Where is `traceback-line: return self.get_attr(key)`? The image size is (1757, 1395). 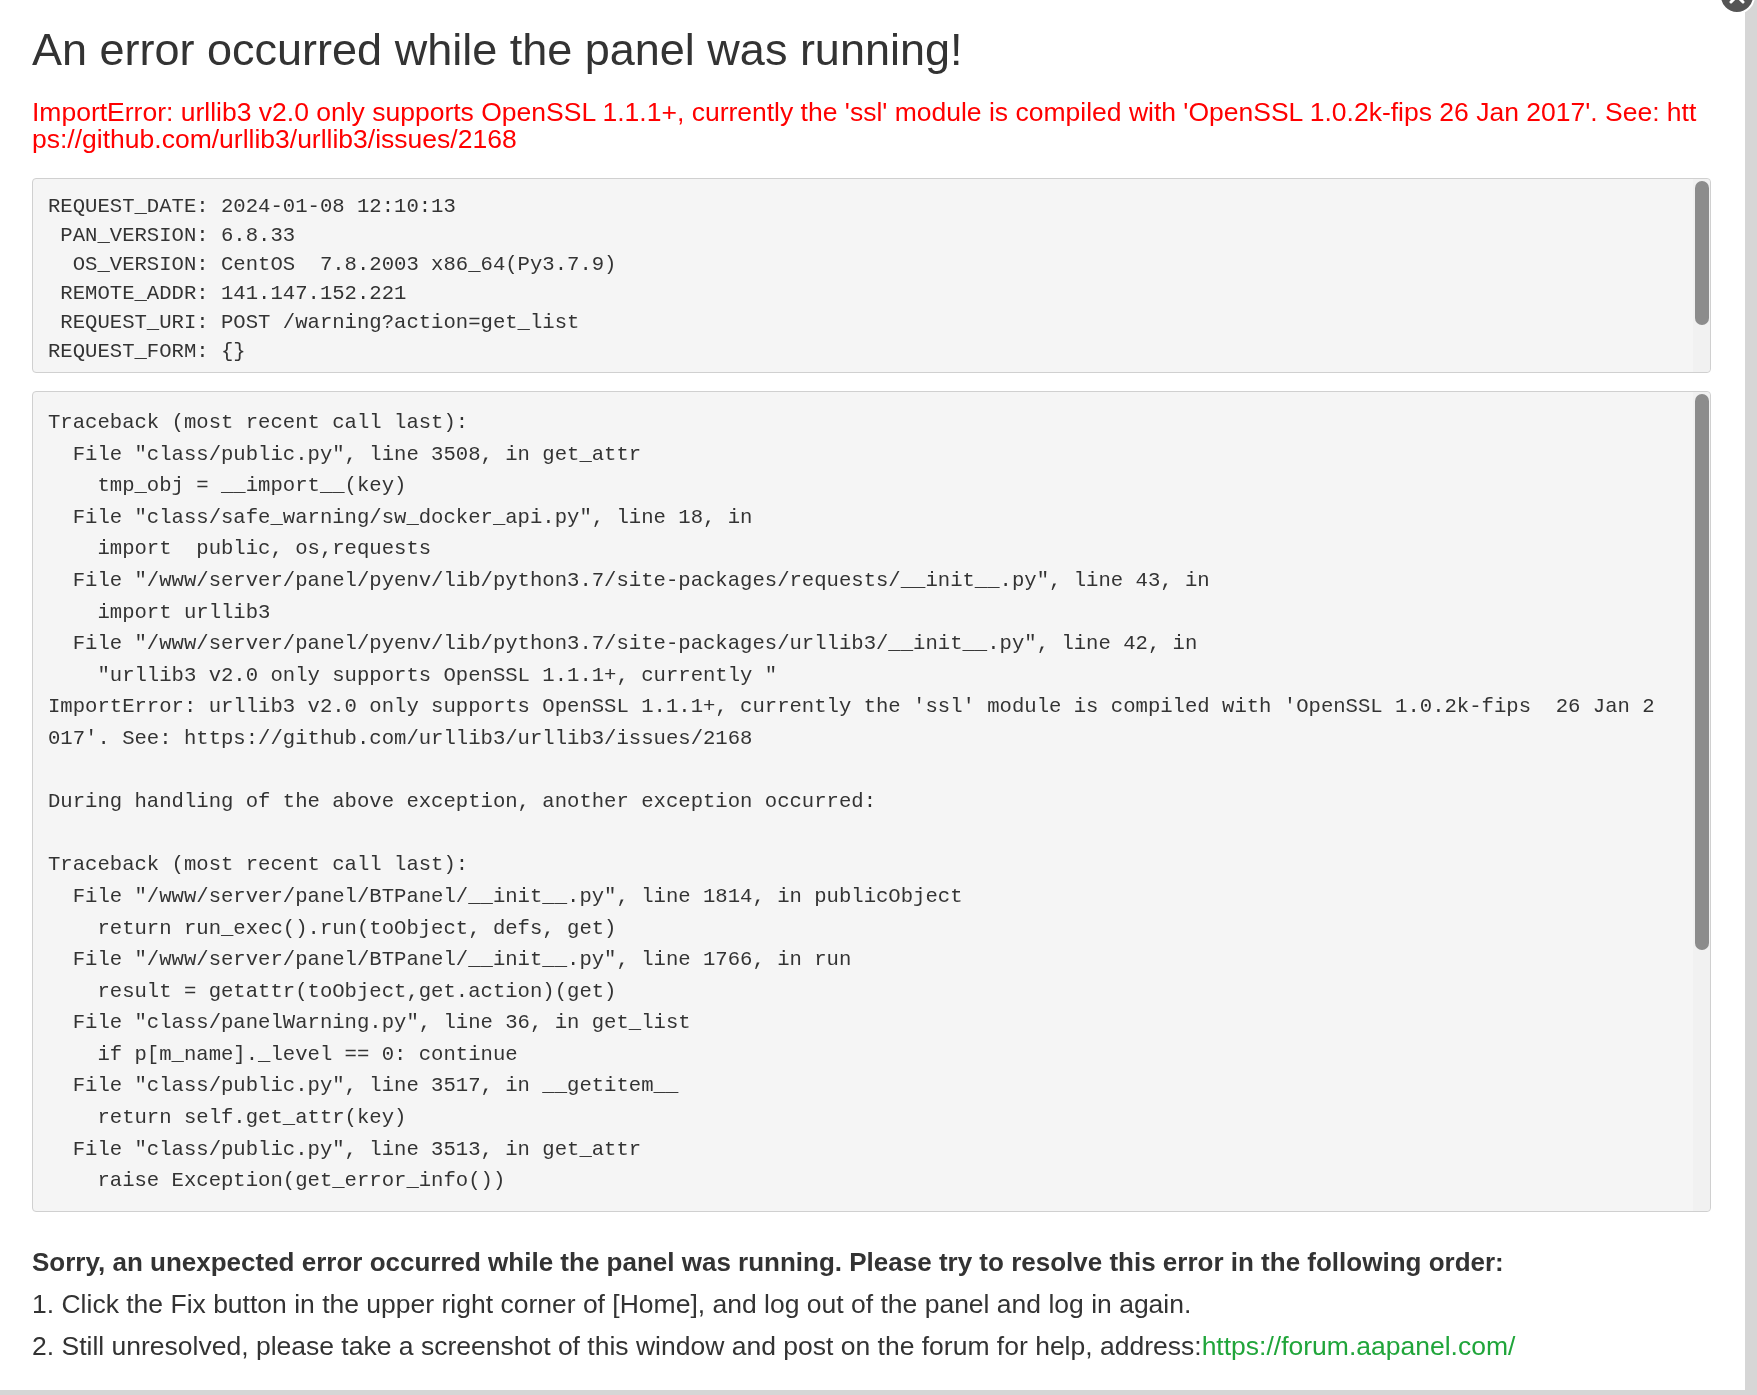
traceback-line: return self.get_attr(key) is located at coordinates (251, 1118).